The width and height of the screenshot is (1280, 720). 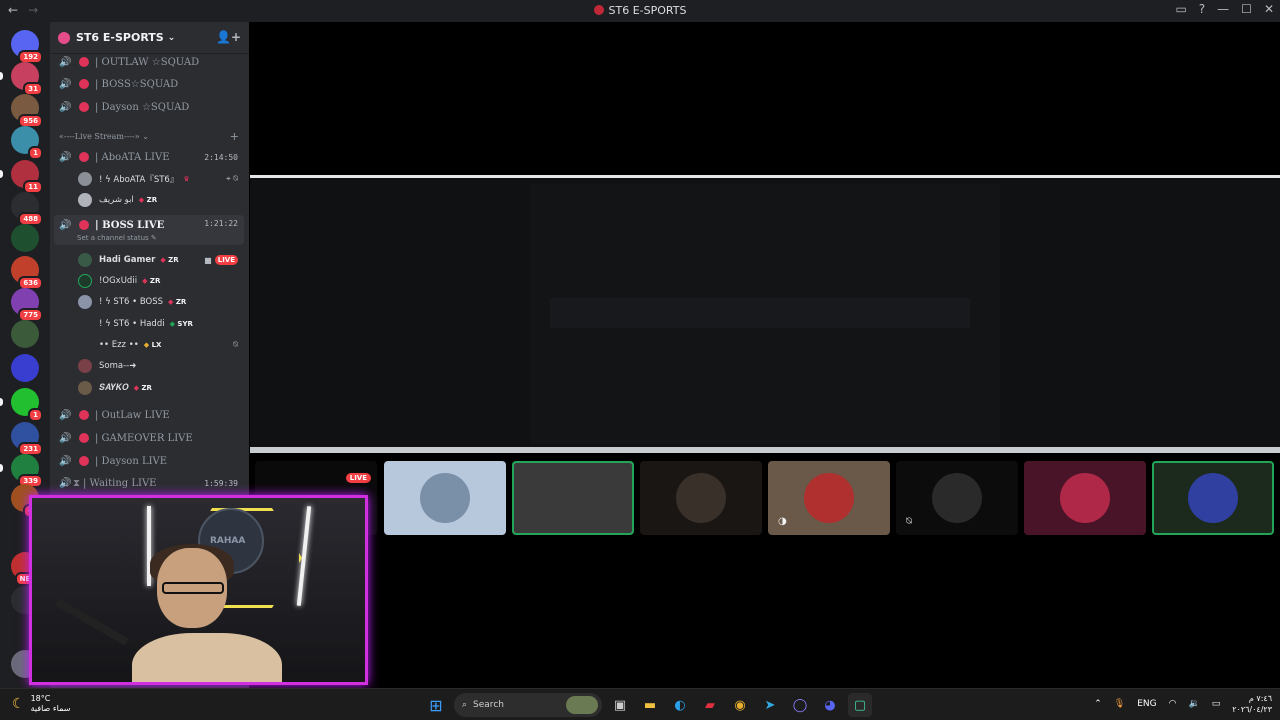 I want to click on file-explorer-icon: ▬, so click(x=650, y=705).